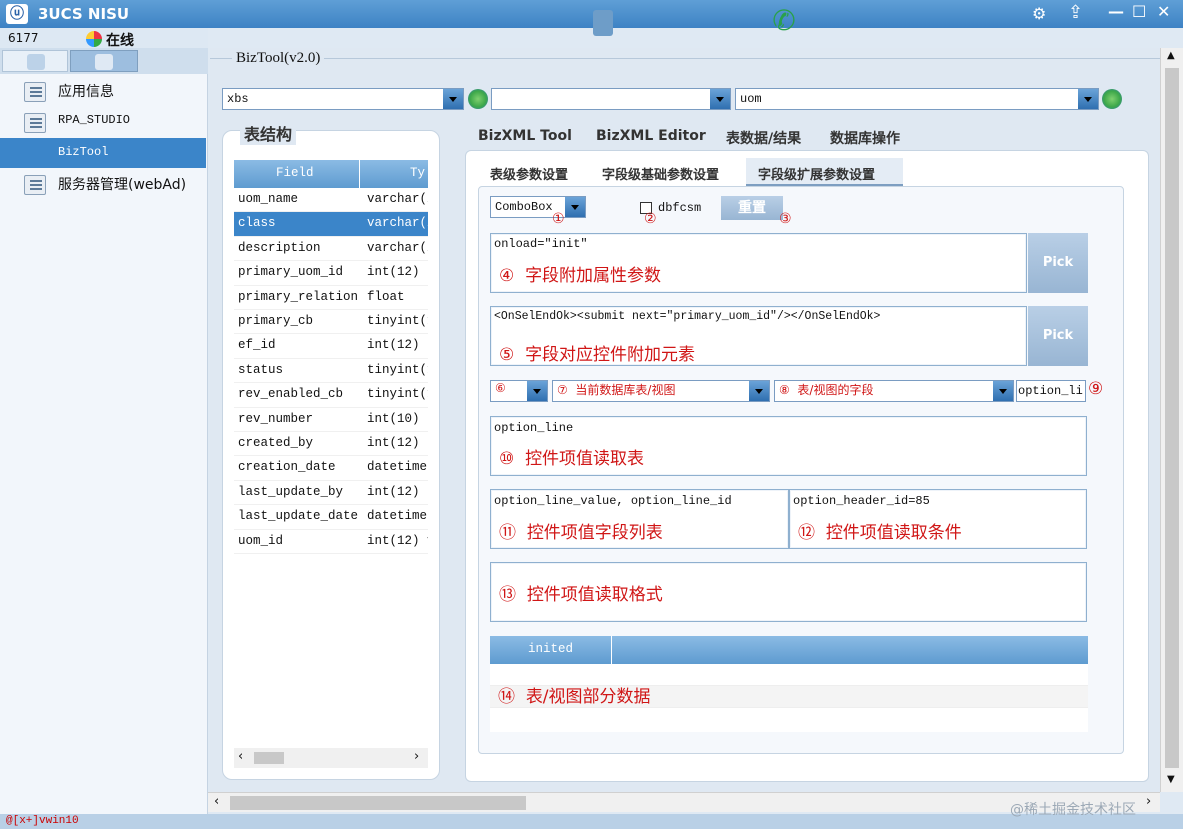 This screenshot has width=1183, height=829. I want to click on column-header-field: Field, so click(295, 173).